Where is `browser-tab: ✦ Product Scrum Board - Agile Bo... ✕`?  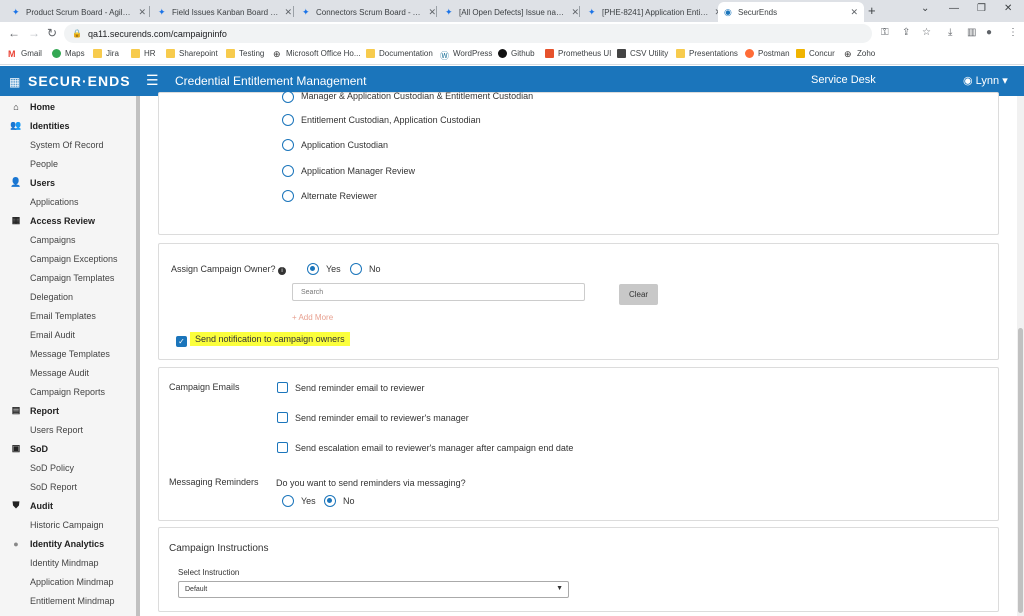
browser-tab: ✦ Product Scrum Board - Agile Bo... ✕ is located at coordinates (79, 12).